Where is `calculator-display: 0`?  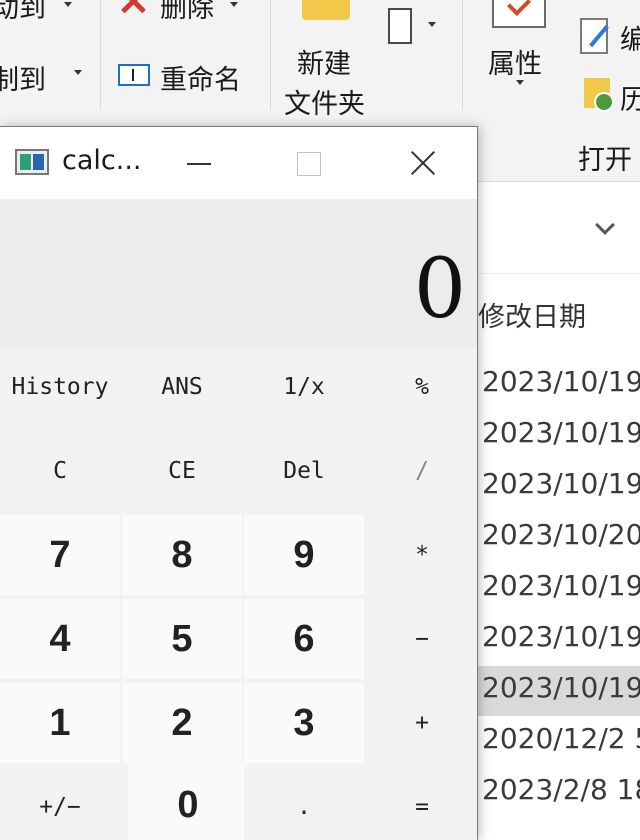 calculator-display: 0 is located at coordinates (238, 273).